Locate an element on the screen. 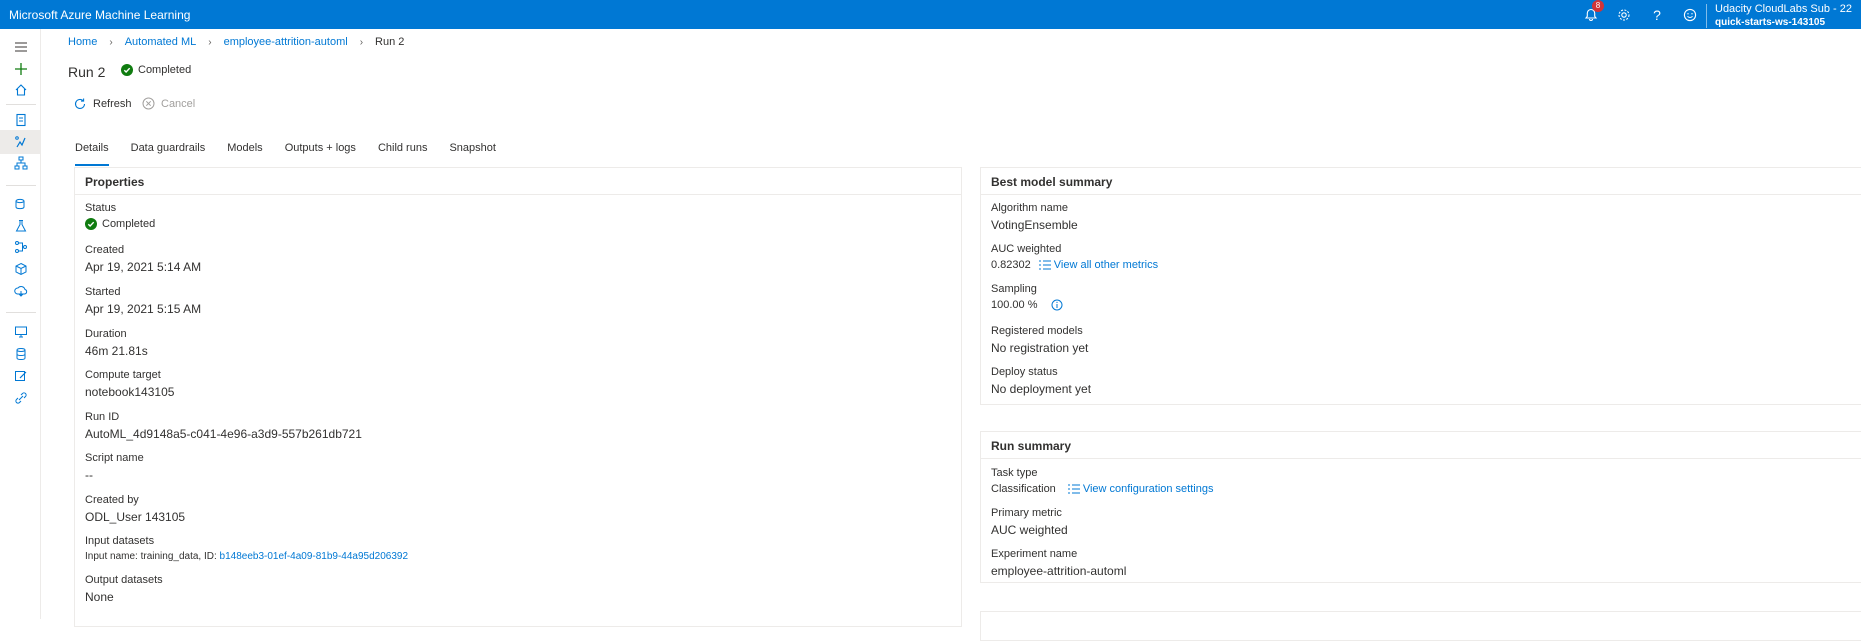 The width and height of the screenshot is (1861, 641). refresh-label: Refresh is located at coordinates (112, 104).